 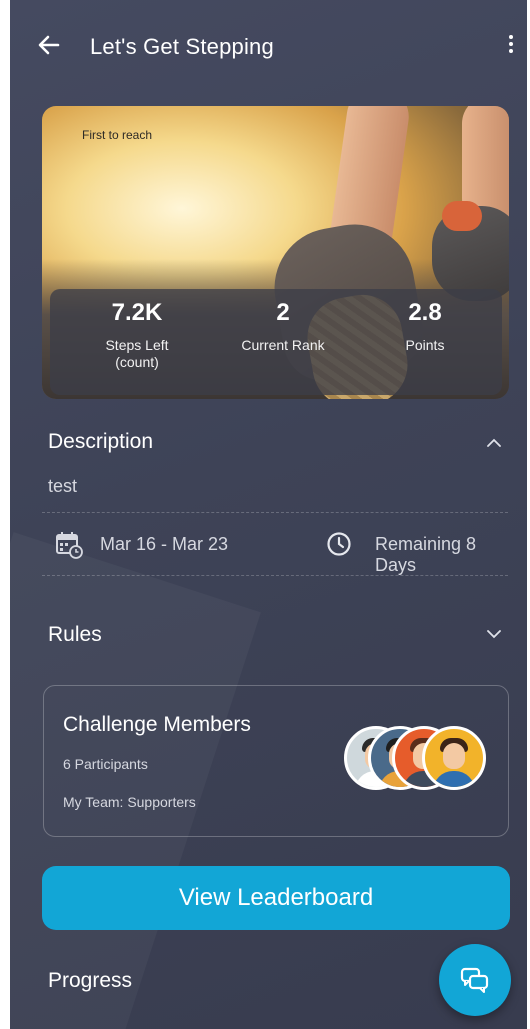 What do you see at coordinates (282, 551) in the screenshot?
I see `challenge-dates-row: Mar 16 - Mar 23 Remaining 8 Days` at bounding box center [282, 551].